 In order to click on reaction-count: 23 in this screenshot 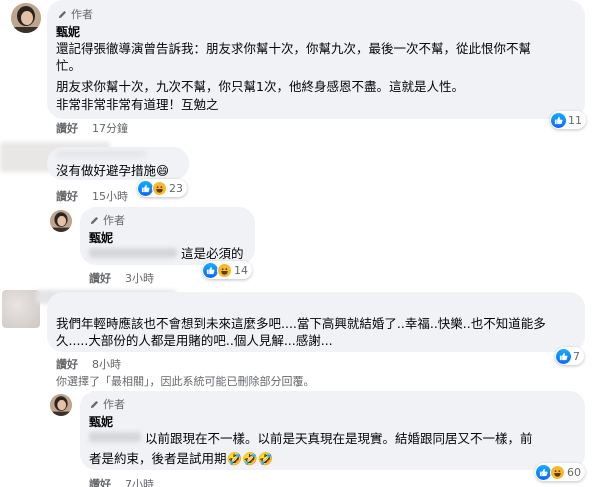, I will do `click(176, 188)`.